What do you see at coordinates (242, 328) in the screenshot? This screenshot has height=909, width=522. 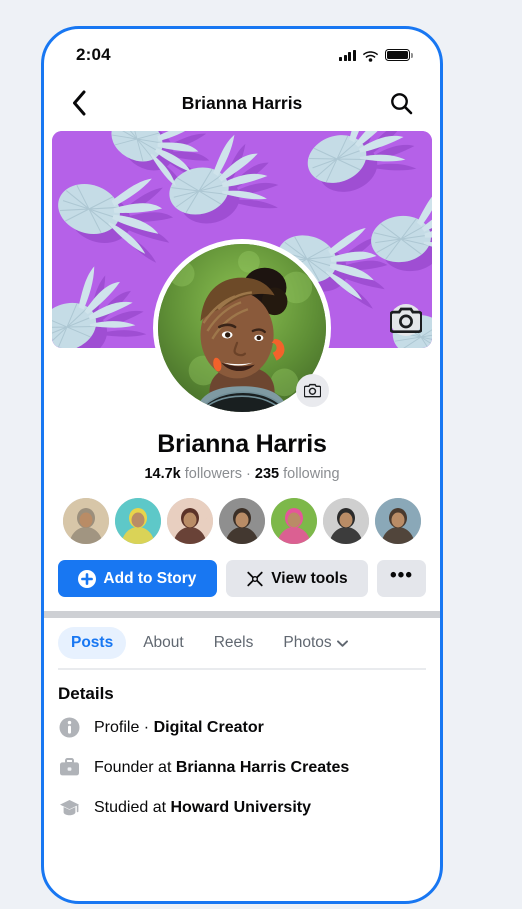 I see `profile-picture-container` at bounding box center [242, 328].